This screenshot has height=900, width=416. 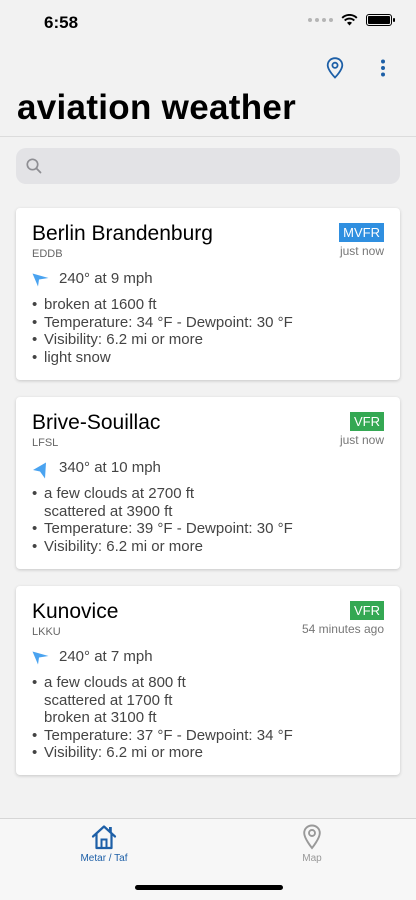 What do you see at coordinates (208, 136) in the screenshot?
I see `title-divider` at bounding box center [208, 136].